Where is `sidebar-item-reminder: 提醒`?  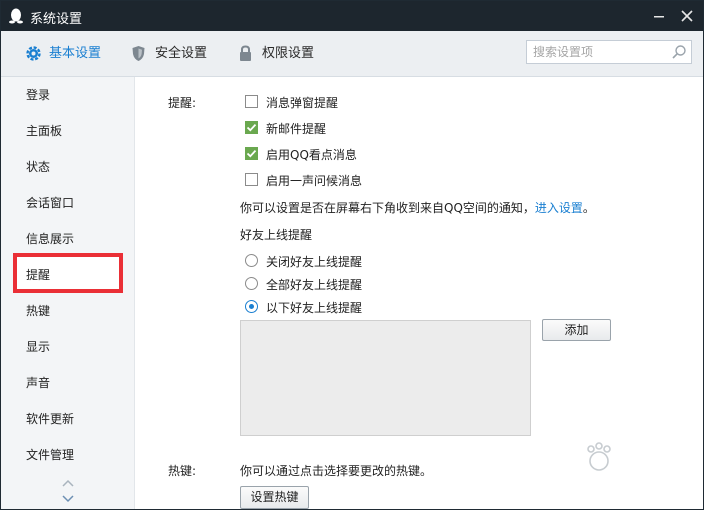 sidebar-item-reminder: 提醒 is located at coordinates (67, 275).